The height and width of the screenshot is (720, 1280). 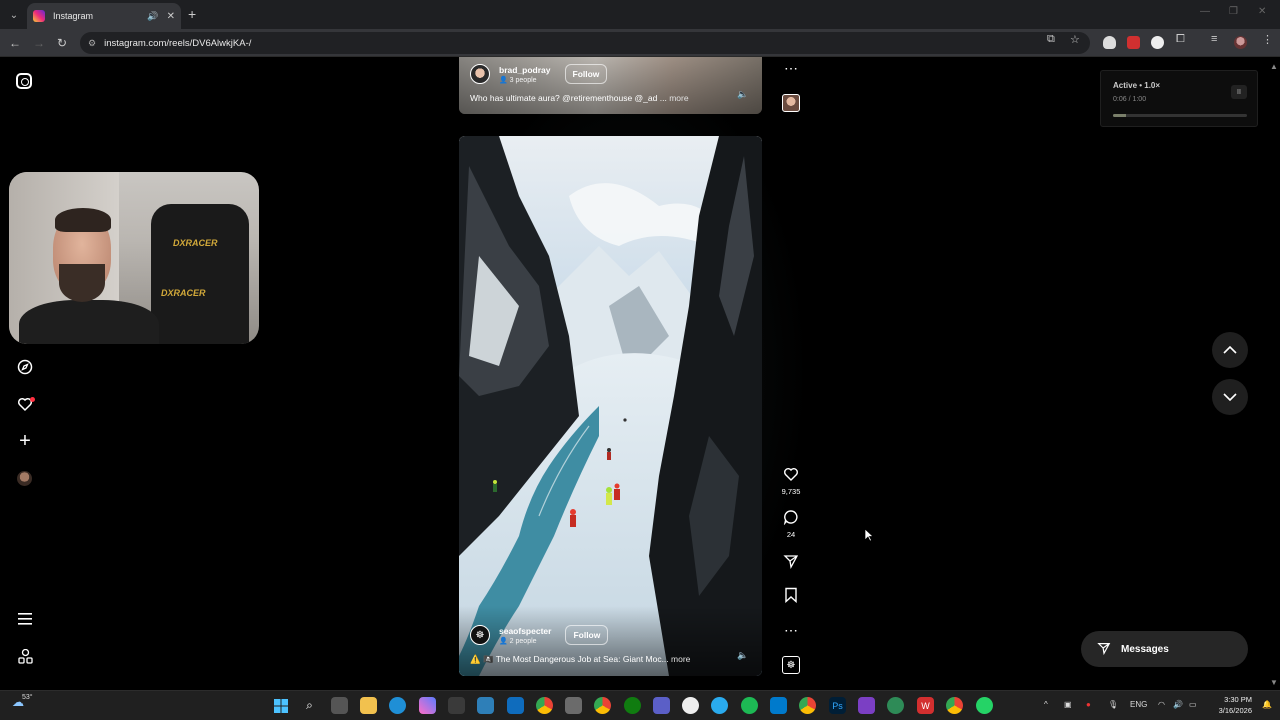 What do you see at coordinates (1267, 704) in the screenshot?
I see `notification-bell-icon: 🔔` at bounding box center [1267, 704].